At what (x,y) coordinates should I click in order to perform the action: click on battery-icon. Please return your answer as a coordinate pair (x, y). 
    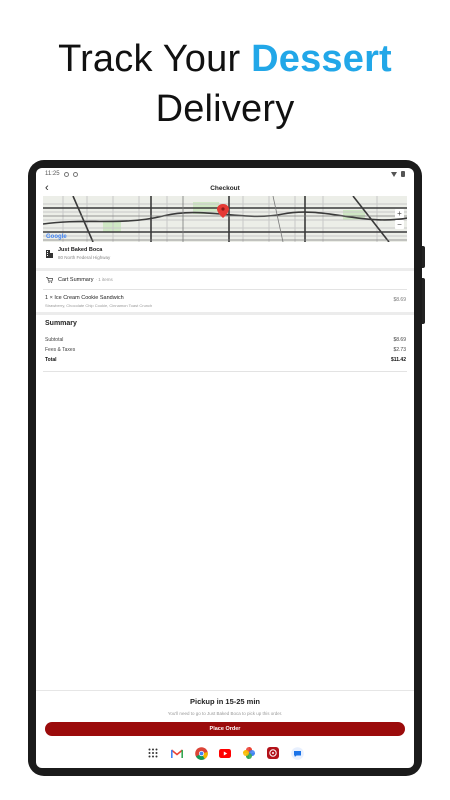
    Looking at the image, I should click on (403, 174).